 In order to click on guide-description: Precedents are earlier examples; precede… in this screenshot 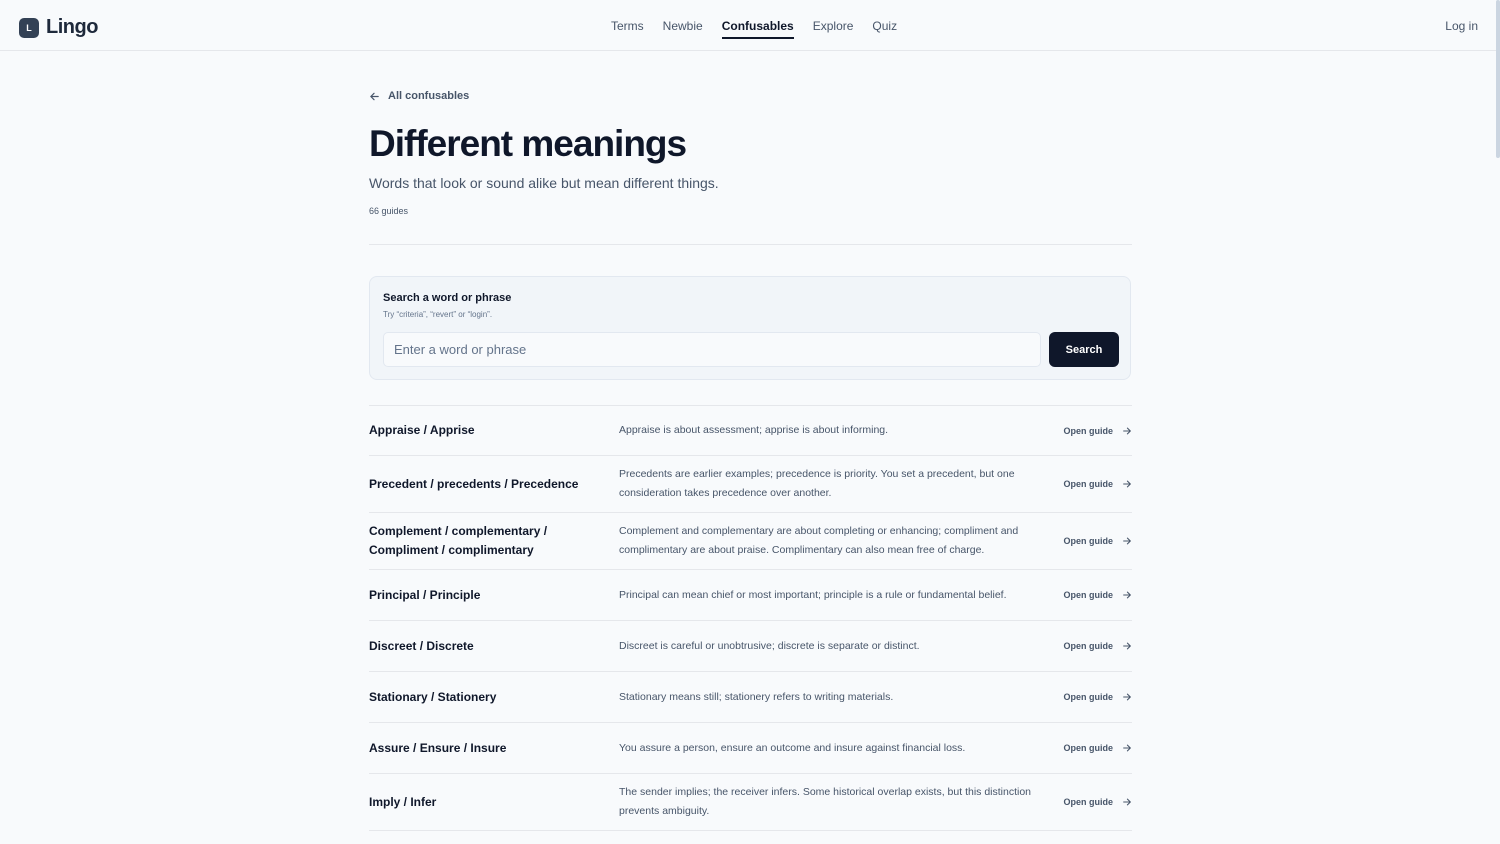, I will do `click(817, 483)`.